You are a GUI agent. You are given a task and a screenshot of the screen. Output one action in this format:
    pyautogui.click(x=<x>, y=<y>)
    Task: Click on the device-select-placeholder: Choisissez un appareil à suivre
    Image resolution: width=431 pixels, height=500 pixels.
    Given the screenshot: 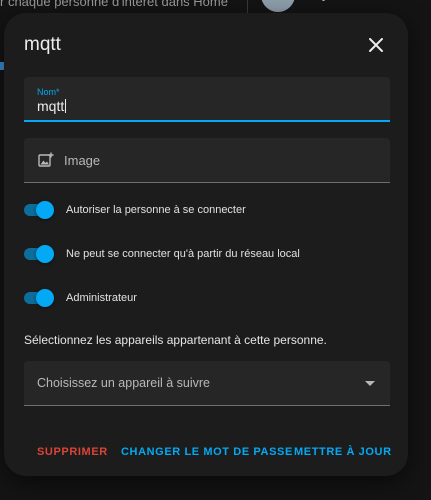 What is the action you would take?
    pyautogui.click(x=124, y=383)
    